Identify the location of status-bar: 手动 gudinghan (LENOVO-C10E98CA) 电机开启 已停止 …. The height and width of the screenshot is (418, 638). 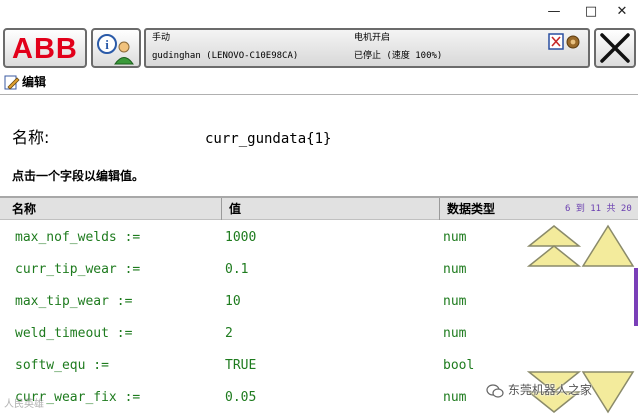
(367, 48).